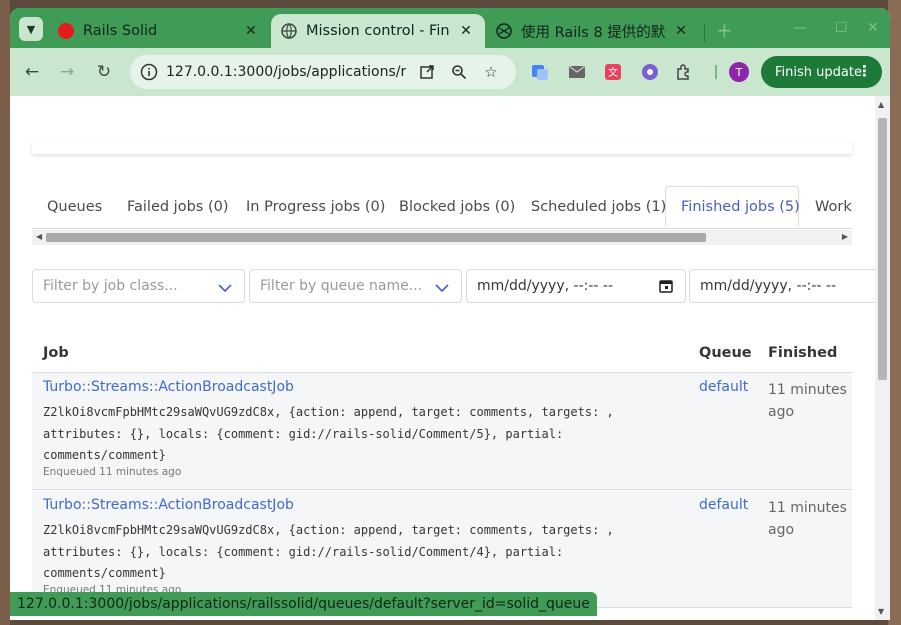 This screenshot has width=901, height=625. I want to click on globe-icon, so click(289, 31).